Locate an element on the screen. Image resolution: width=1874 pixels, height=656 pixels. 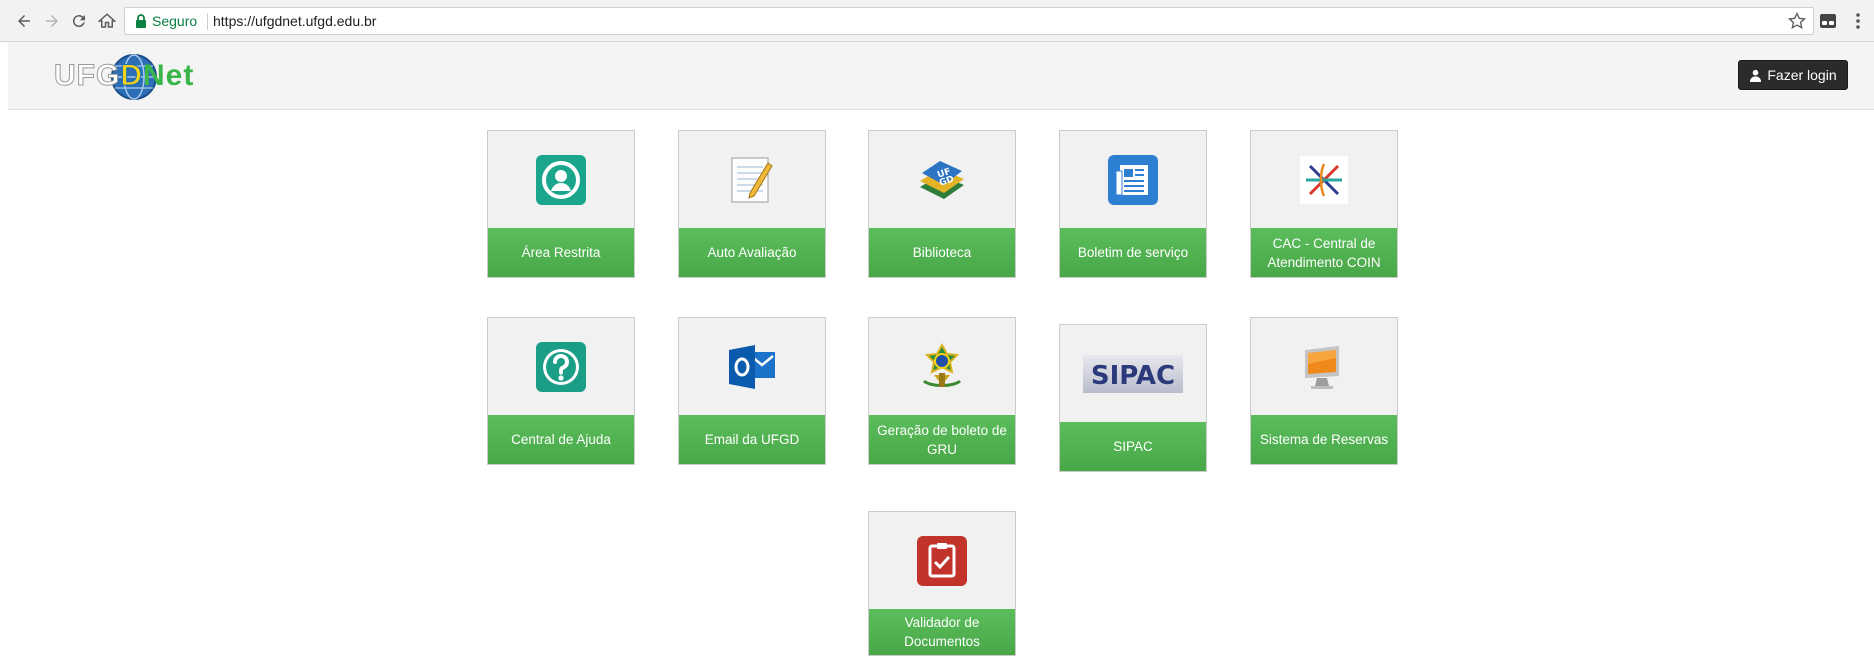
tile-label: Geração de boleto de GRU is located at coordinates (942, 439).